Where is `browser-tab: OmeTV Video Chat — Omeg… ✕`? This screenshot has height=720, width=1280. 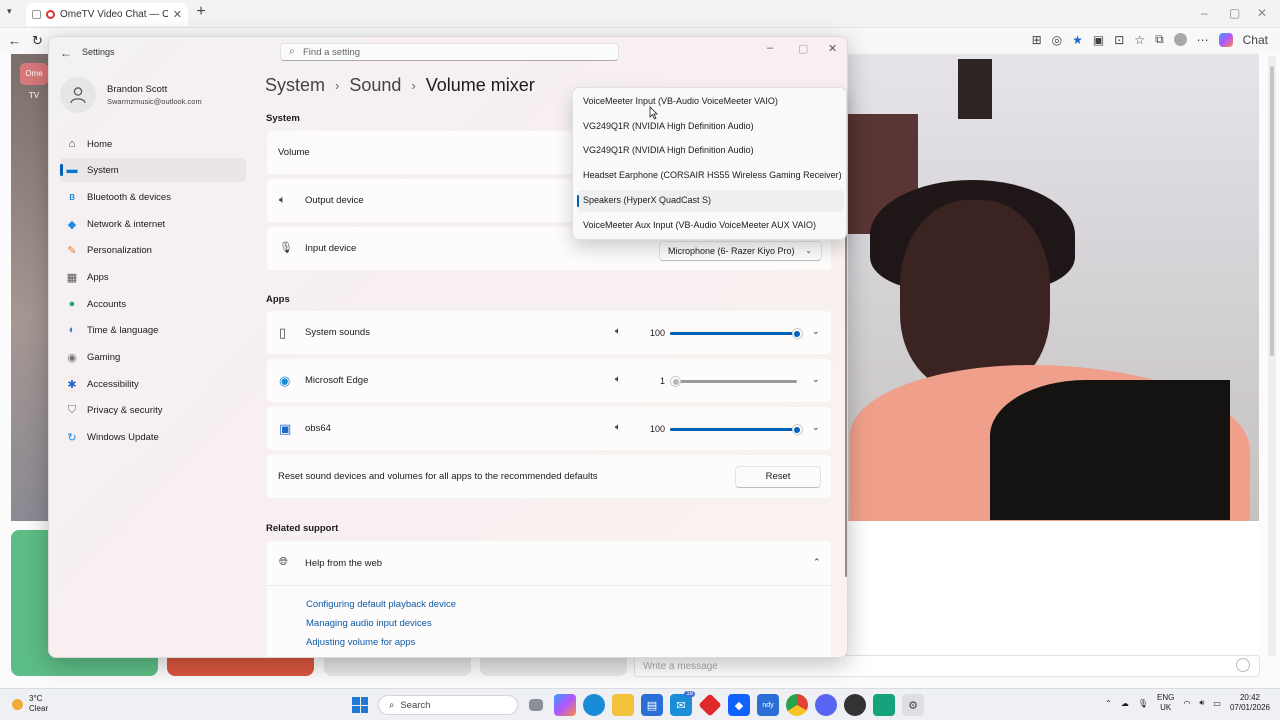 browser-tab: OmeTV Video Chat — Omeg… ✕ is located at coordinates (107, 14).